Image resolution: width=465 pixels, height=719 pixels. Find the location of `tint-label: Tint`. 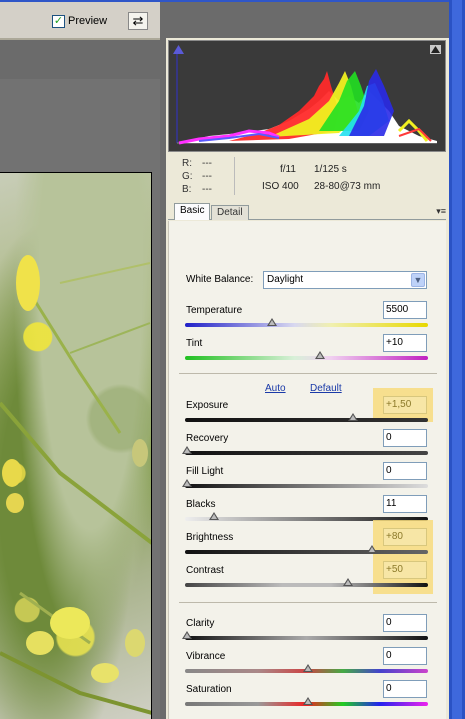

tint-label: Tint is located at coordinates (194, 343).